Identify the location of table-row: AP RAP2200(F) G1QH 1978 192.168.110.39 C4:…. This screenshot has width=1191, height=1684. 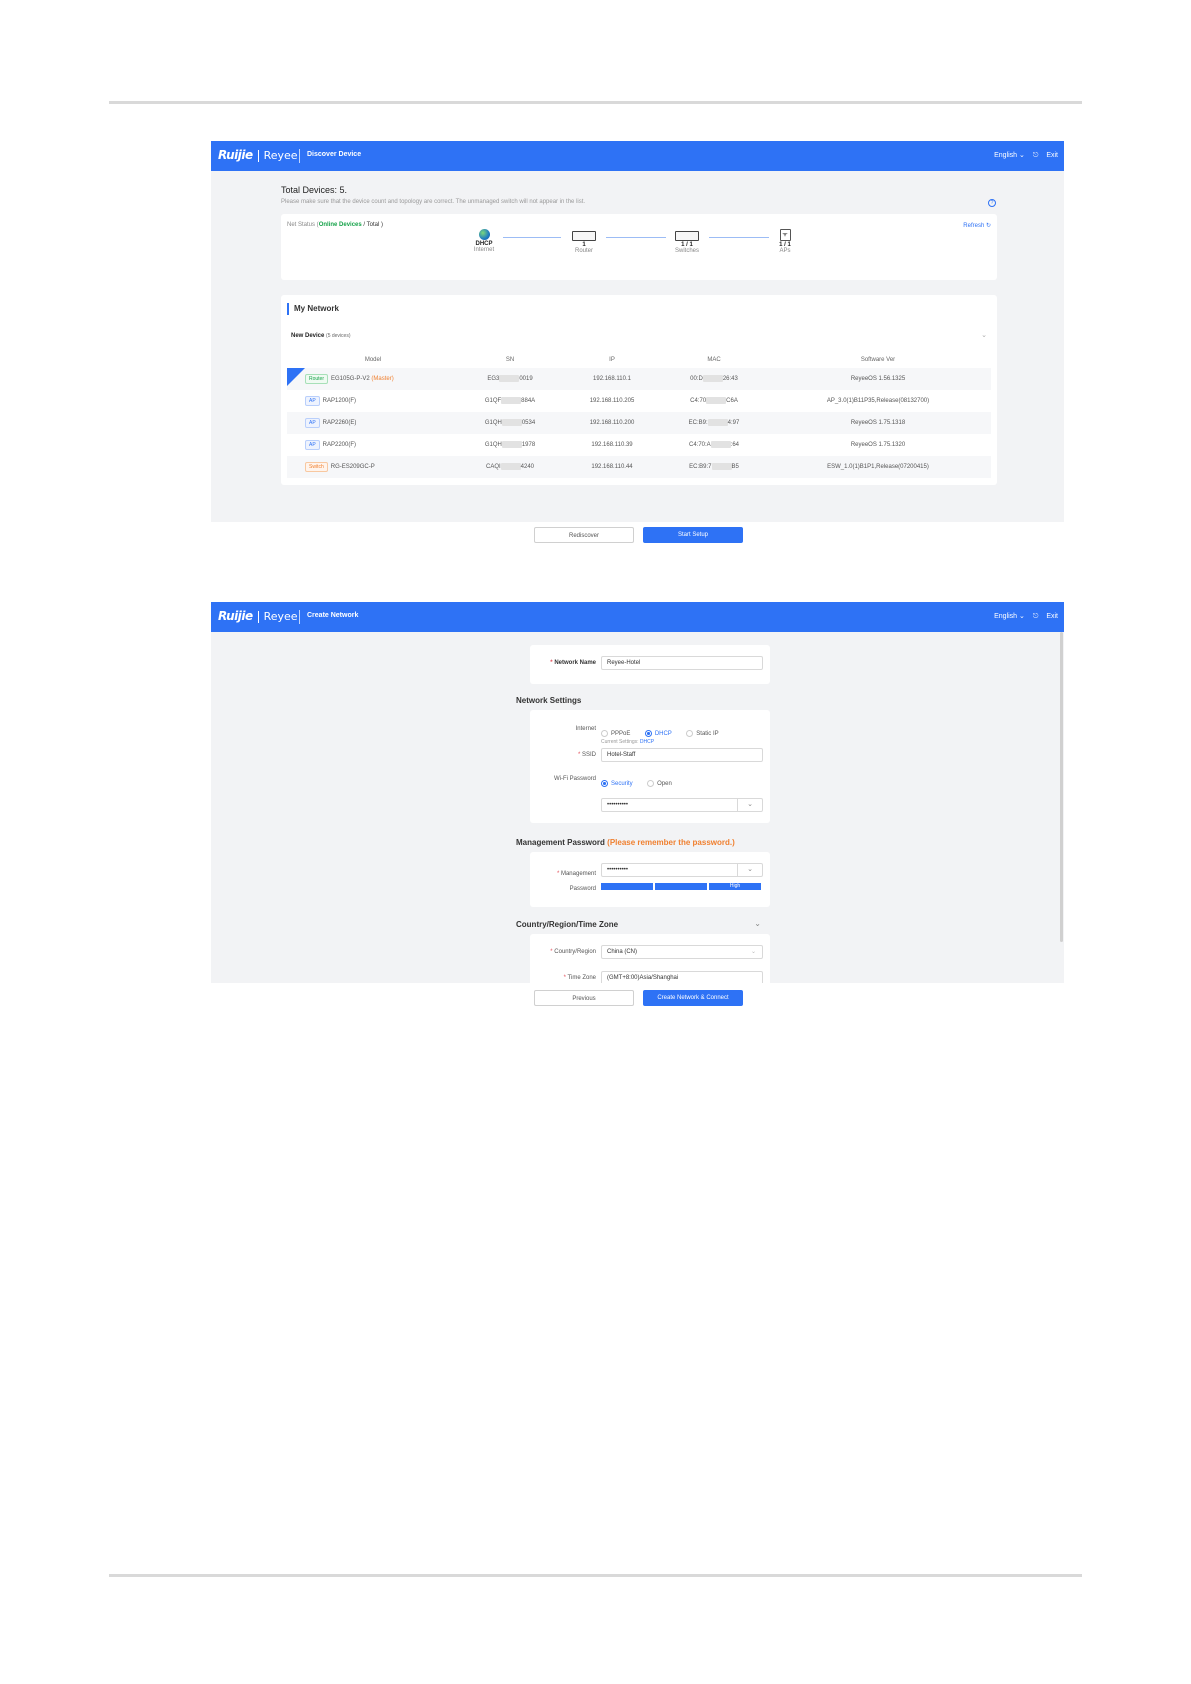
(639, 445).